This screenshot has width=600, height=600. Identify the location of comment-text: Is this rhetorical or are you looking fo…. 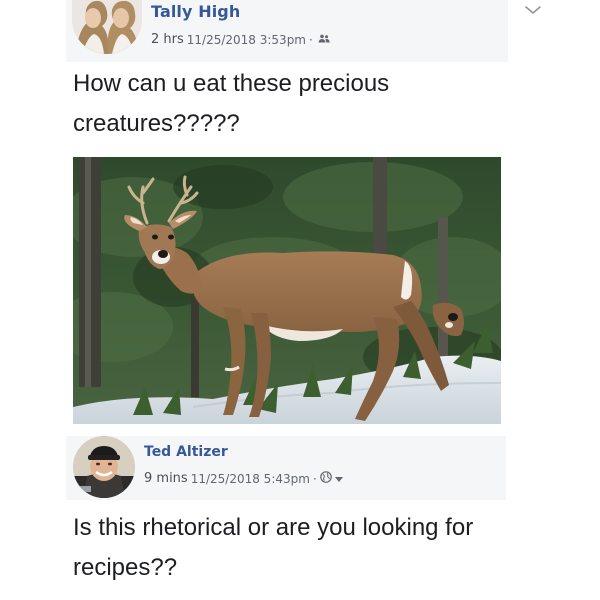
(273, 547).